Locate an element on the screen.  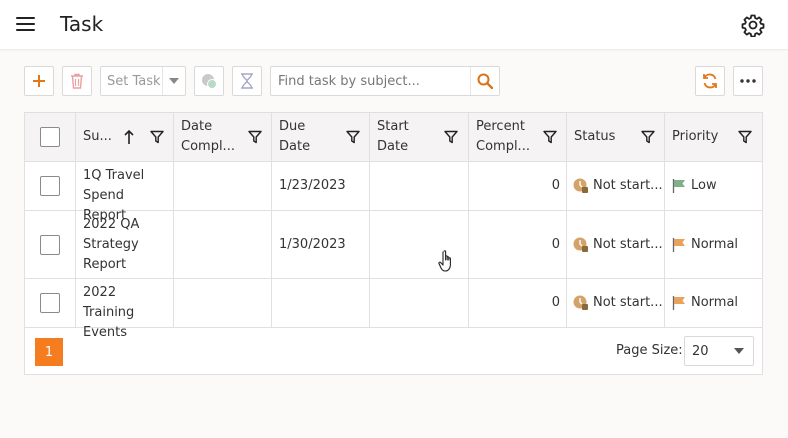
due-date-cell: 1/30/2023 is located at coordinates (321, 244).